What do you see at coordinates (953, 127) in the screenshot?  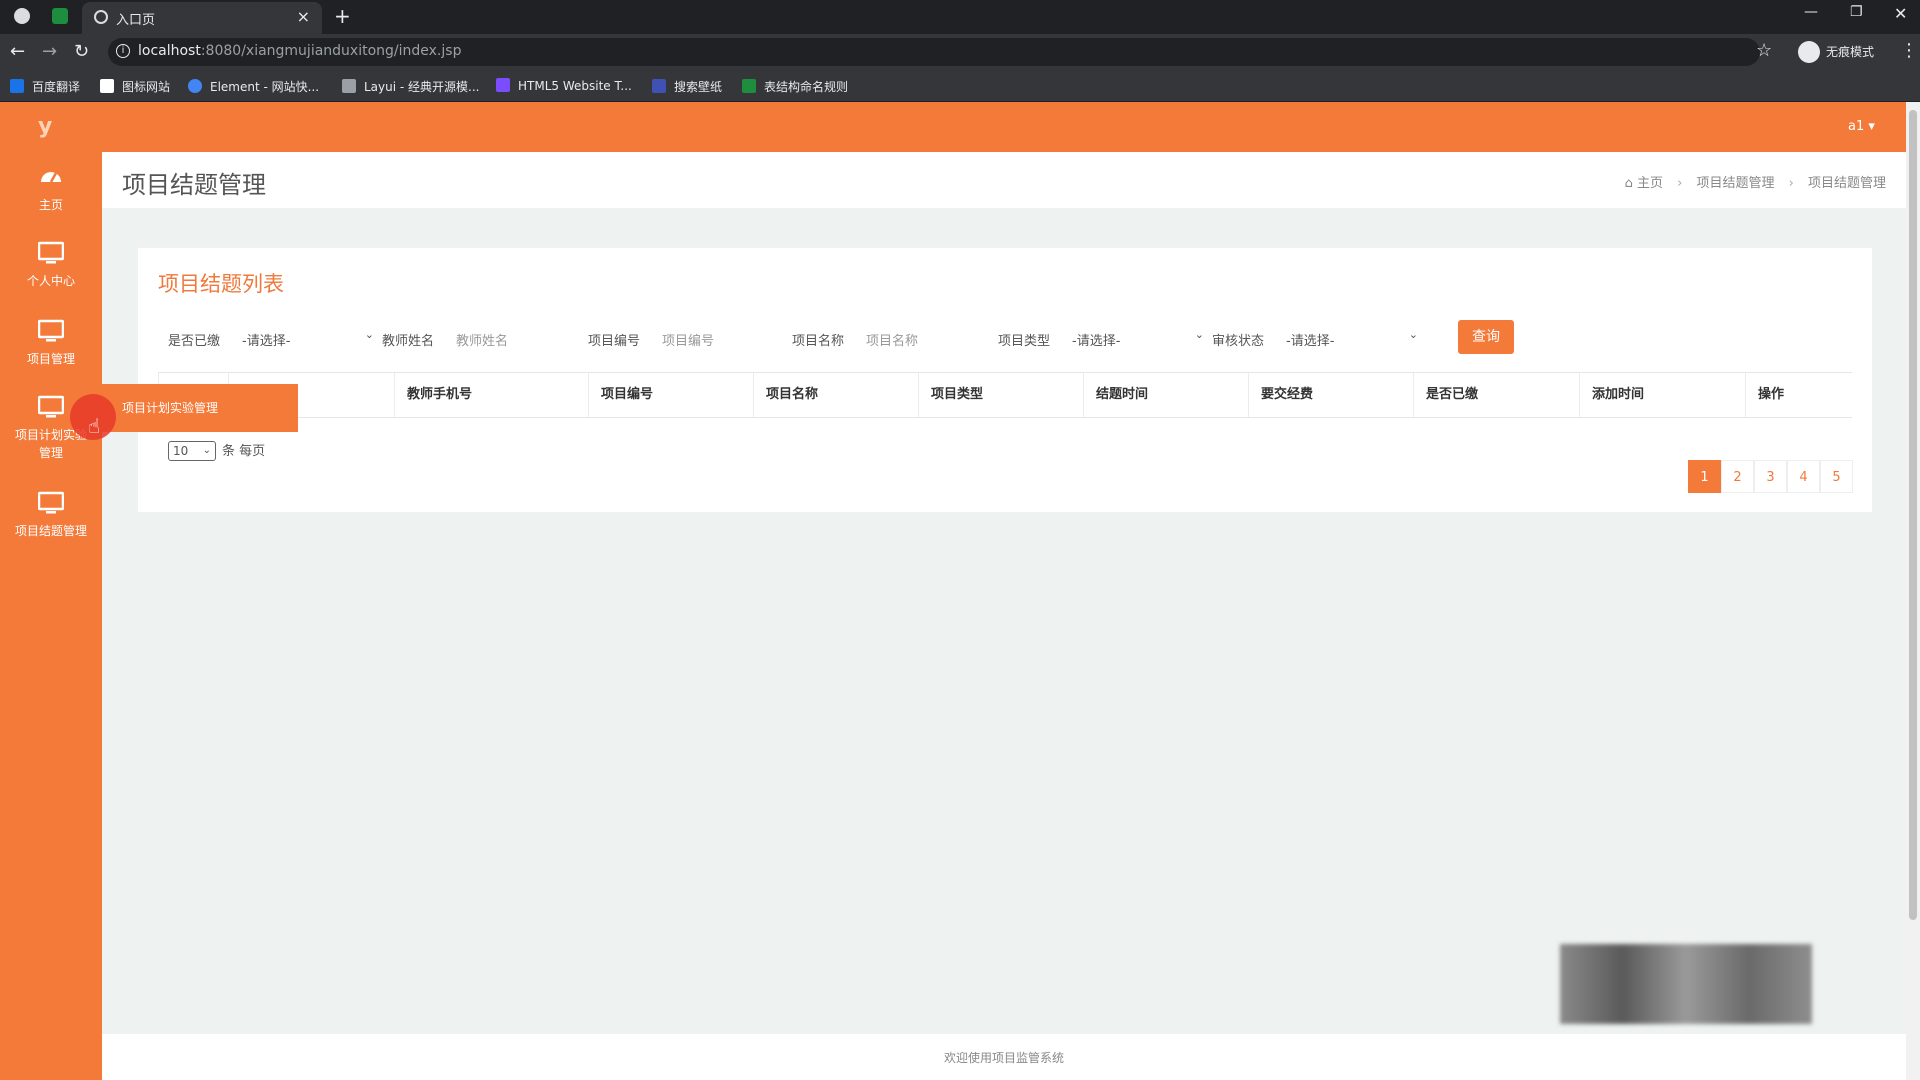 I see `top-bar: y a1 ▾` at bounding box center [953, 127].